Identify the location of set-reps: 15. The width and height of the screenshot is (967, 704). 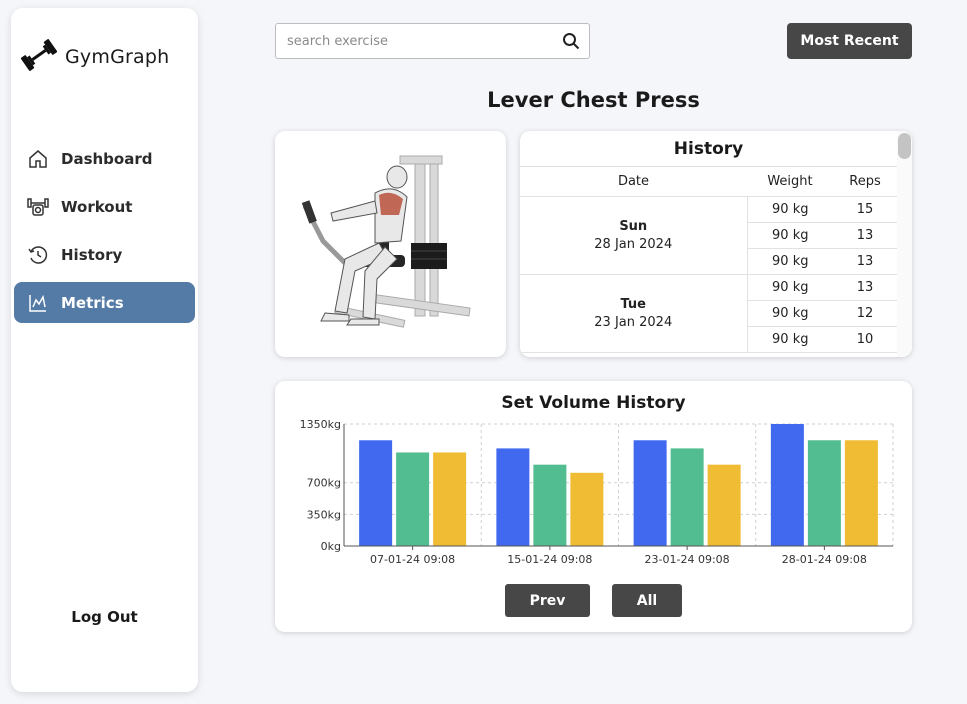
(865, 209).